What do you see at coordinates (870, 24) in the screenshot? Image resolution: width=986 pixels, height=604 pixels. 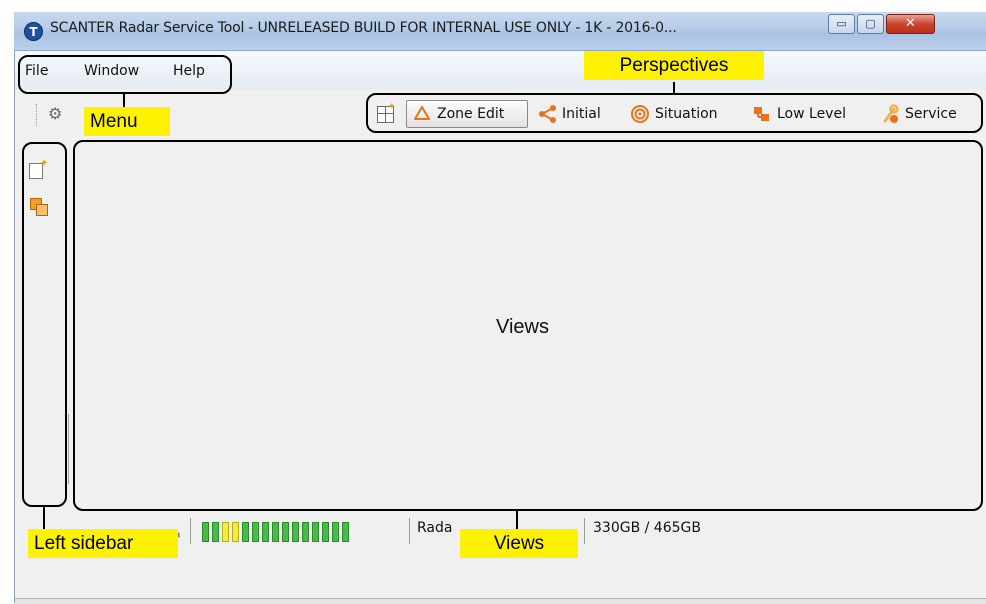 I see `maximize-button: ▢` at bounding box center [870, 24].